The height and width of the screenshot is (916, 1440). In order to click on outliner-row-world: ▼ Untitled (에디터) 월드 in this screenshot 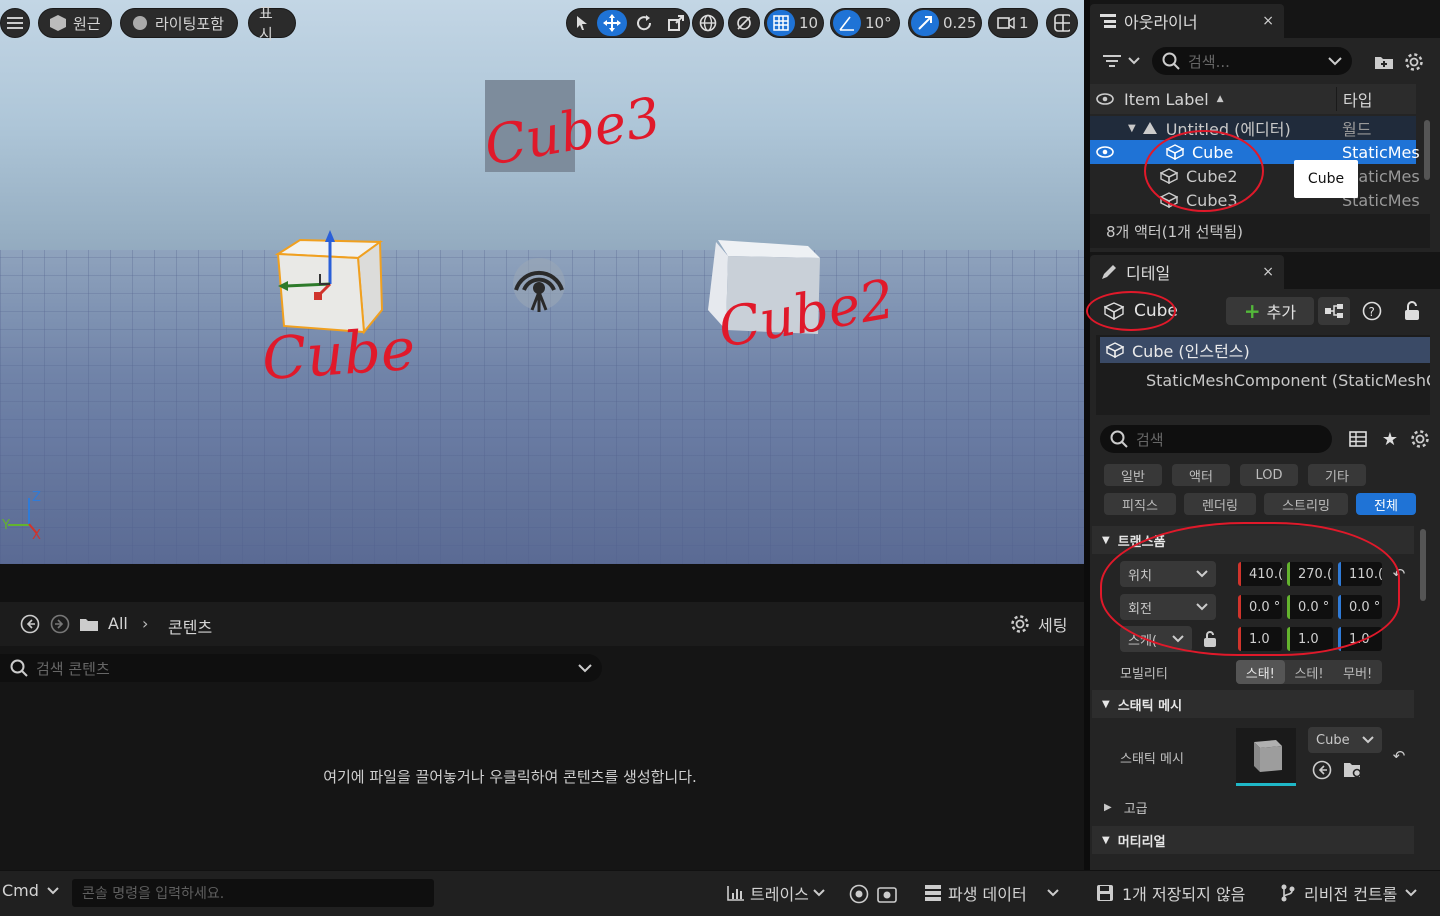, I will do `click(1253, 128)`.